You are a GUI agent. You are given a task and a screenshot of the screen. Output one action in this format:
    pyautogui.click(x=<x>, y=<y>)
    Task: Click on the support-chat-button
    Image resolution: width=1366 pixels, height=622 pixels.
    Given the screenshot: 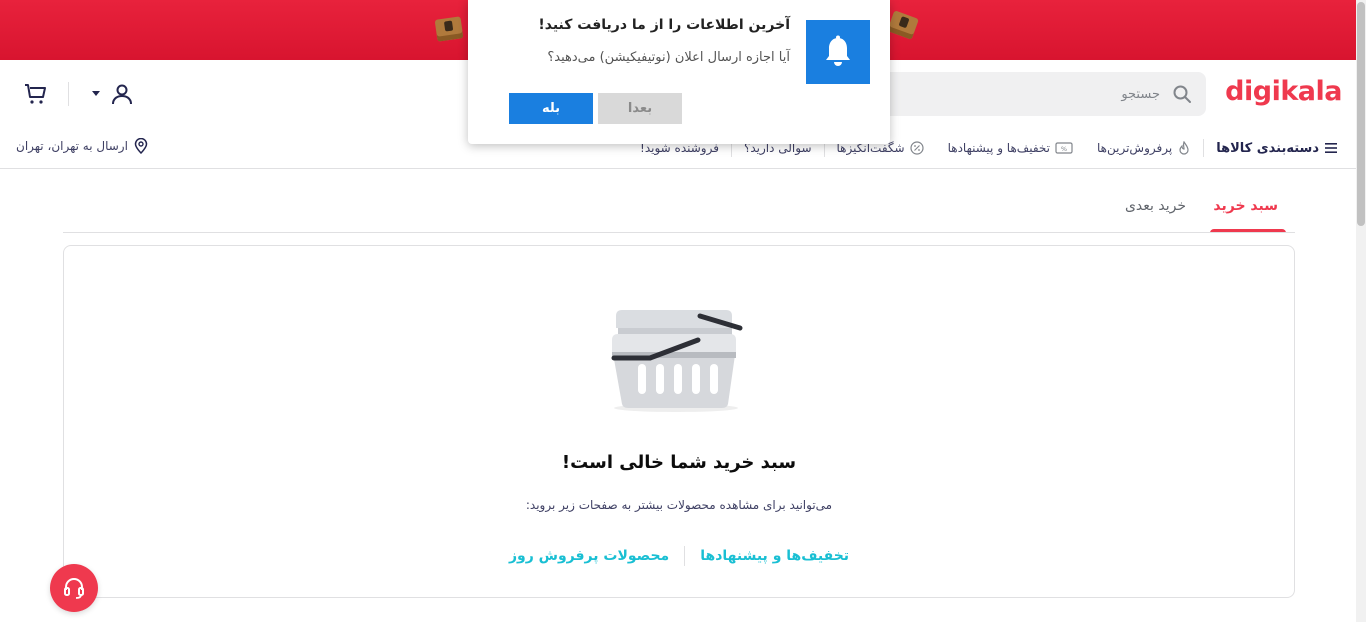 What is the action you would take?
    pyautogui.click(x=74, y=588)
    